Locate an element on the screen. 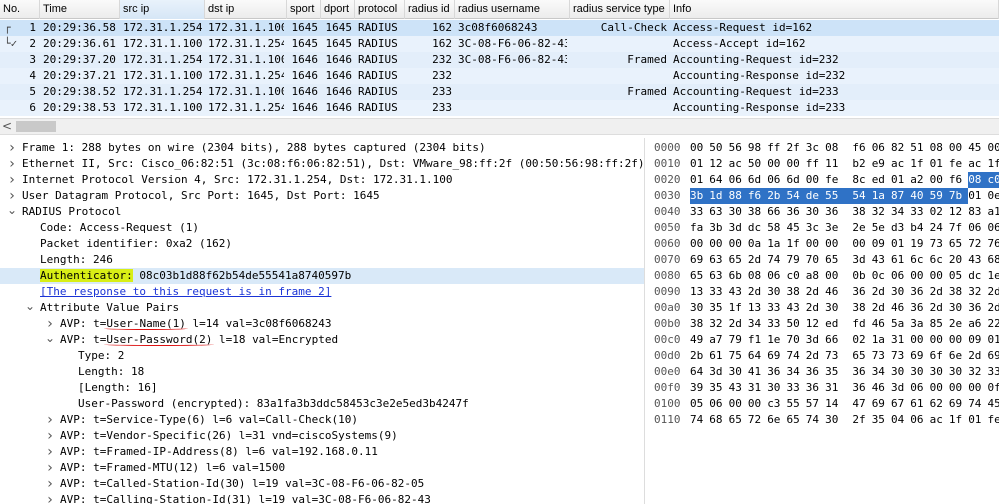 This screenshot has height=504, width=999. hex-byte: 45 is located at coordinates (796, 228).